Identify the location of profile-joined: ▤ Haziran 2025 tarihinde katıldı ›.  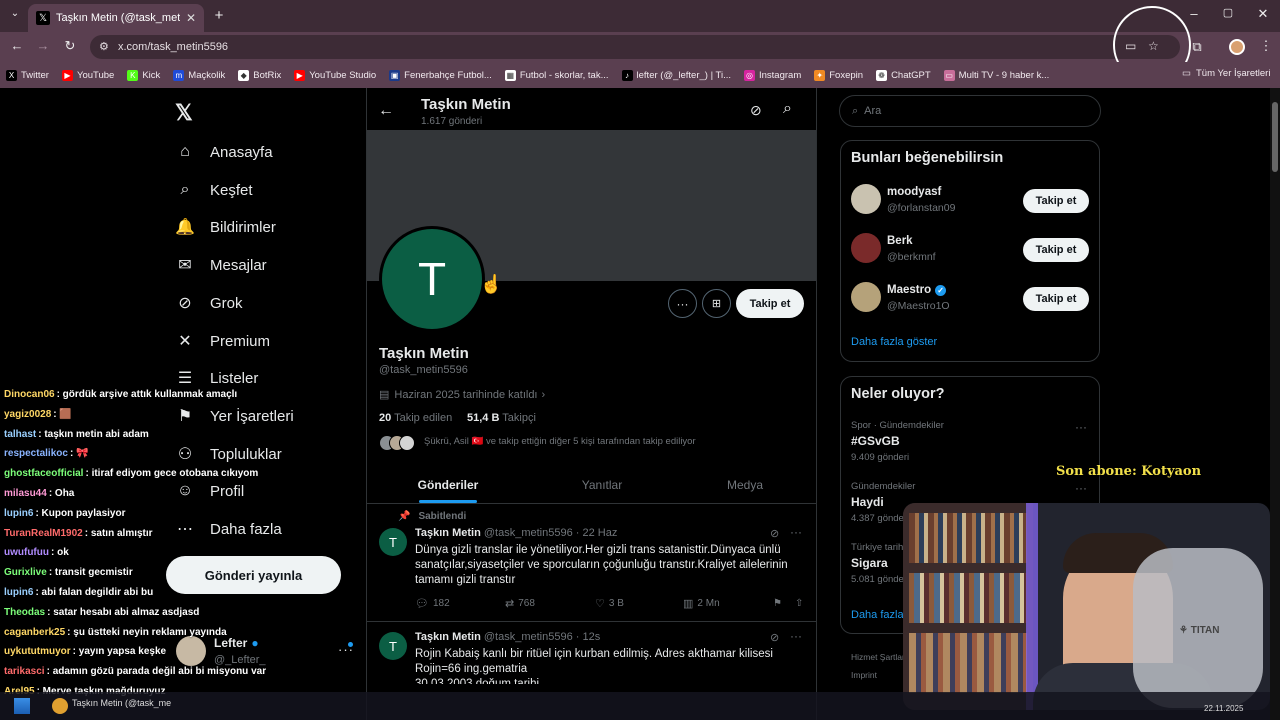
(462, 395).